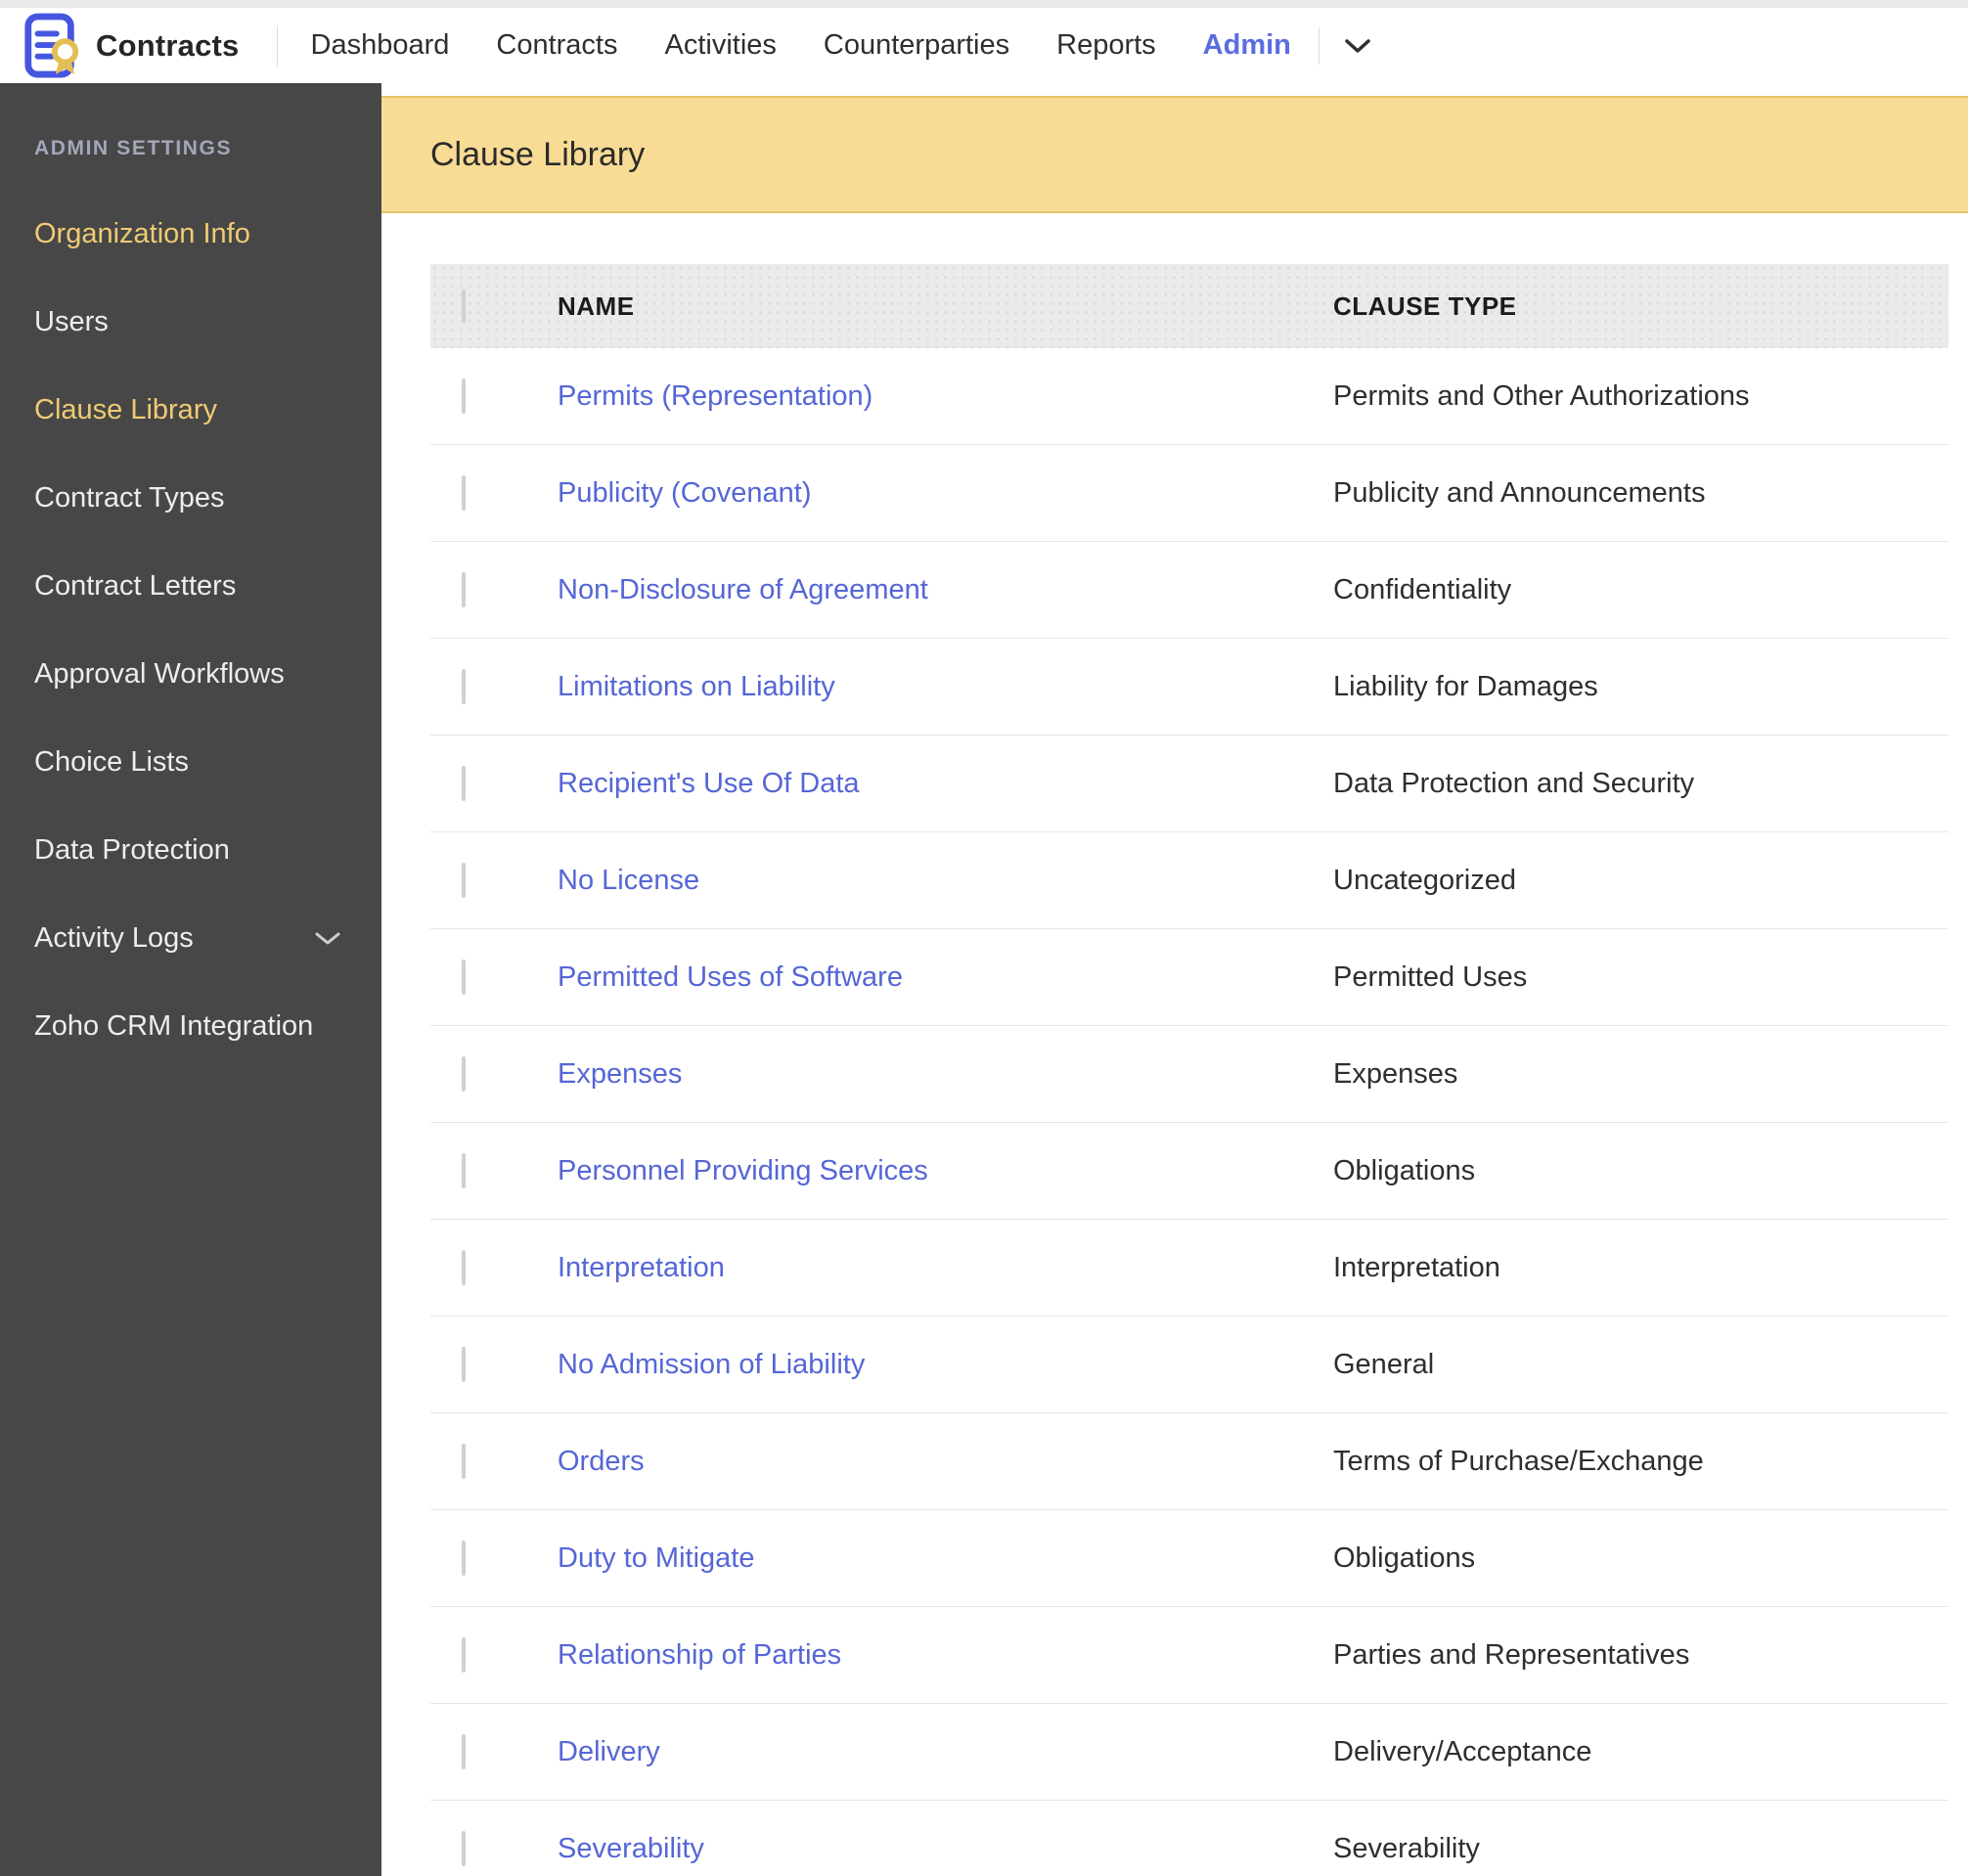 The width and height of the screenshot is (1968, 1876). Describe the element at coordinates (1396, 1073) in the screenshot. I see `clause-type-cell: Expenses` at that location.